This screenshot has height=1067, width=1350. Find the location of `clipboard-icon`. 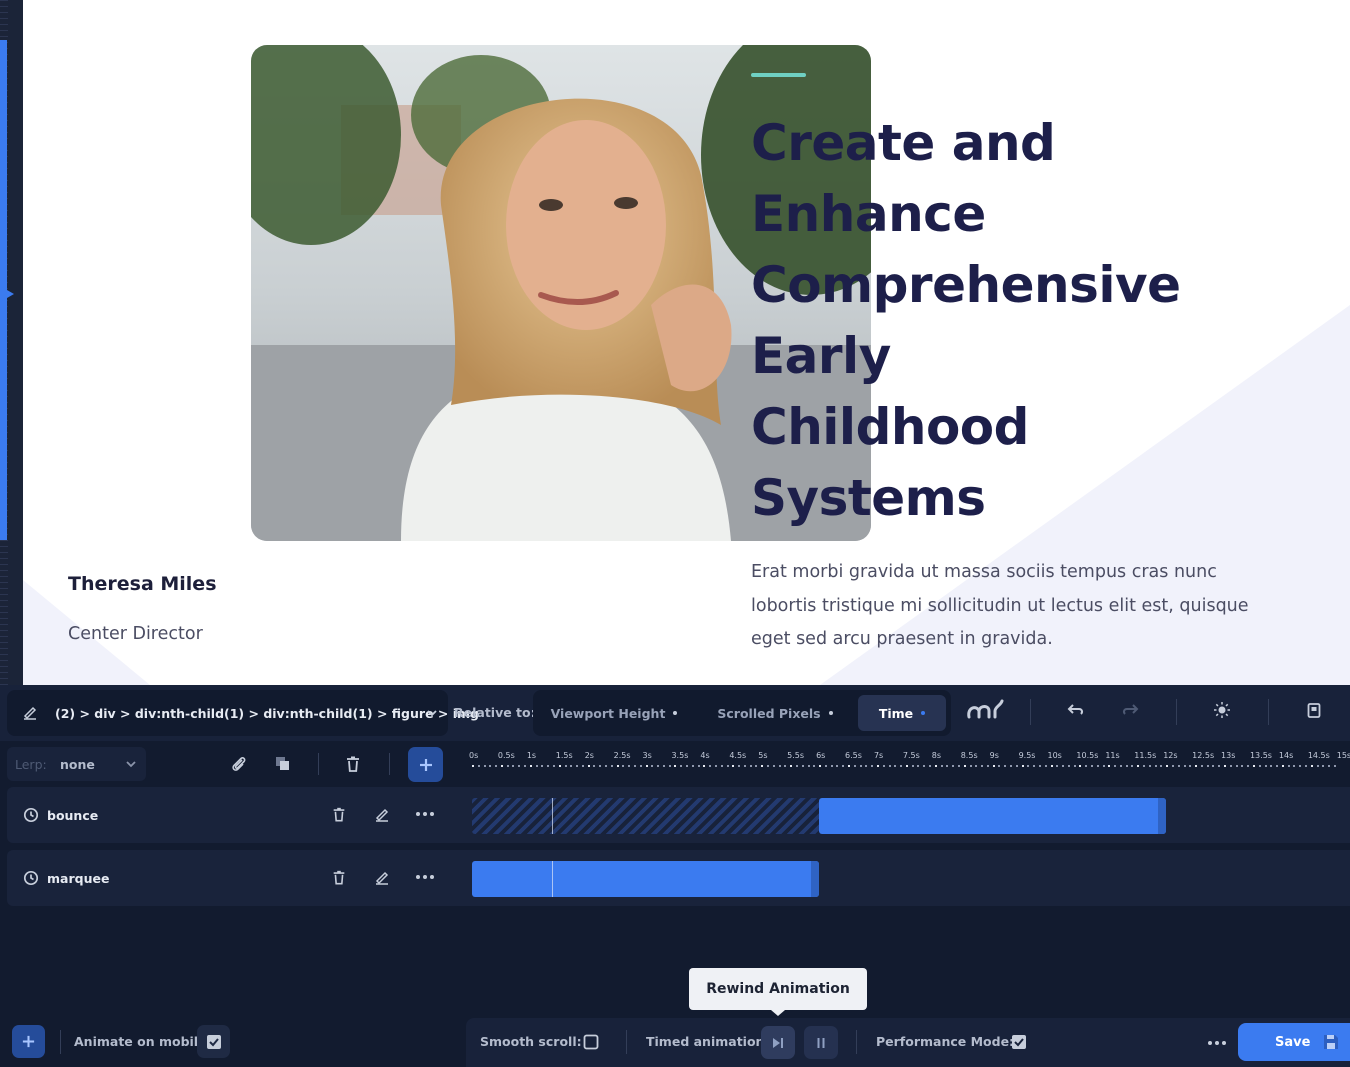

clipboard-icon is located at coordinates (1314, 712).